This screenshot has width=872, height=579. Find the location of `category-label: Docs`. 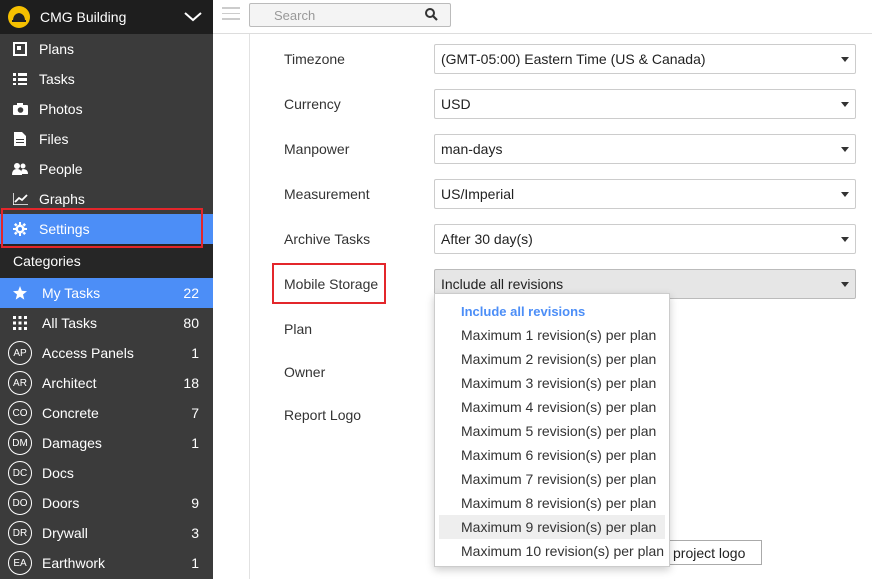

category-label: Docs is located at coordinates (58, 473).